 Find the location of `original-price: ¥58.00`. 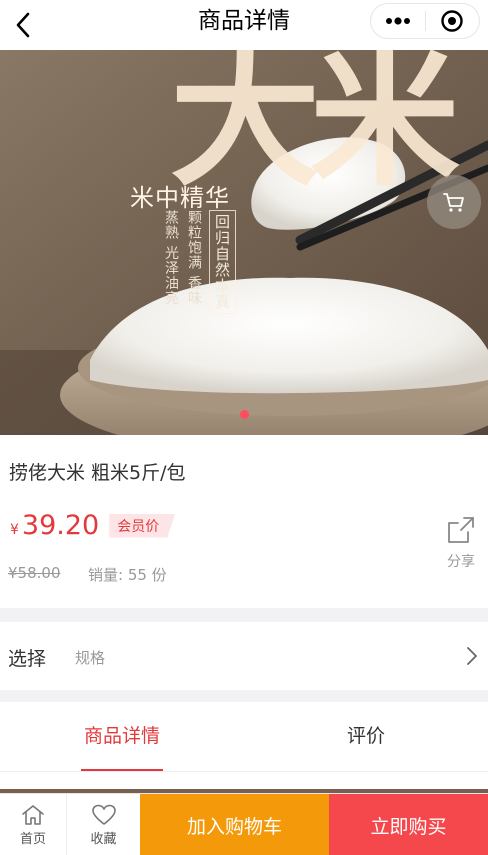

original-price: ¥58.00 is located at coordinates (34, 573).